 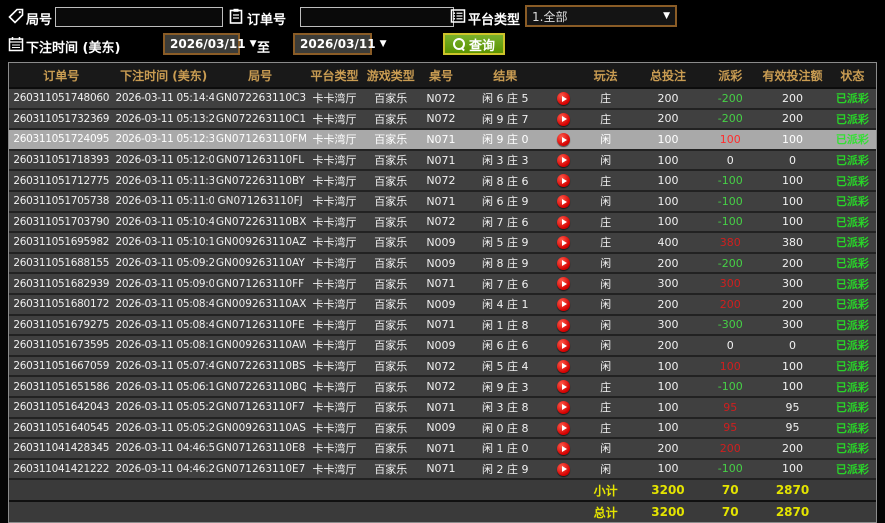 What do you see at coordinates (264, 48) in the screenshot?
I see `date-range-to-label: 至` at bounding box center [264, 48].